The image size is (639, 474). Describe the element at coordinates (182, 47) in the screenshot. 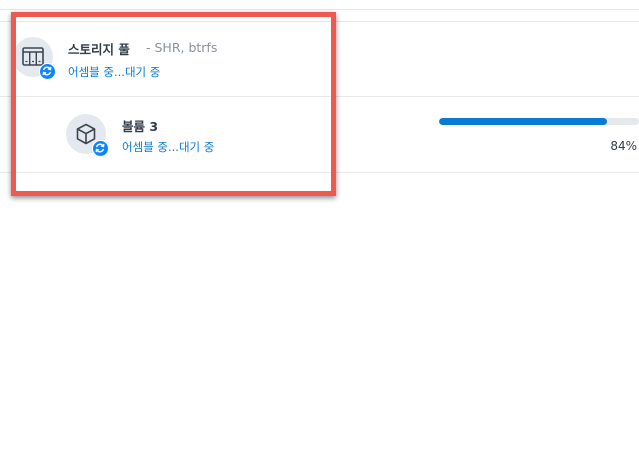

I see `storage-pool-raid-type: - SHR, btrfs` at that location.